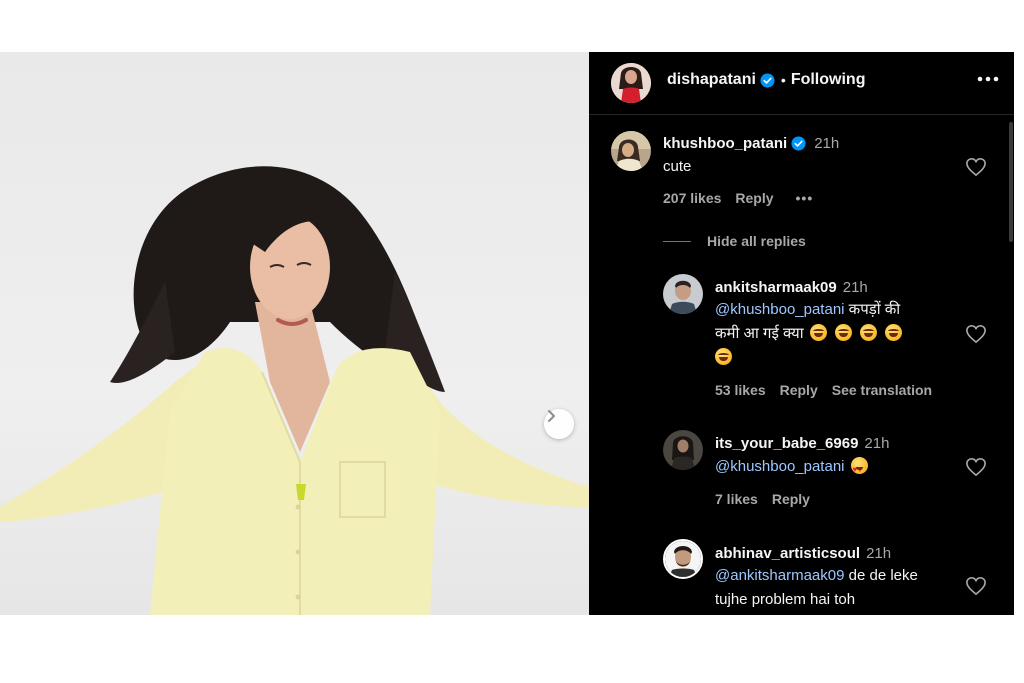  What do you see at coordinates (785, 599) in the screenshot?
I see `reply-text-line2: tujhe problem hai toh` at bounding box center [785, 599].